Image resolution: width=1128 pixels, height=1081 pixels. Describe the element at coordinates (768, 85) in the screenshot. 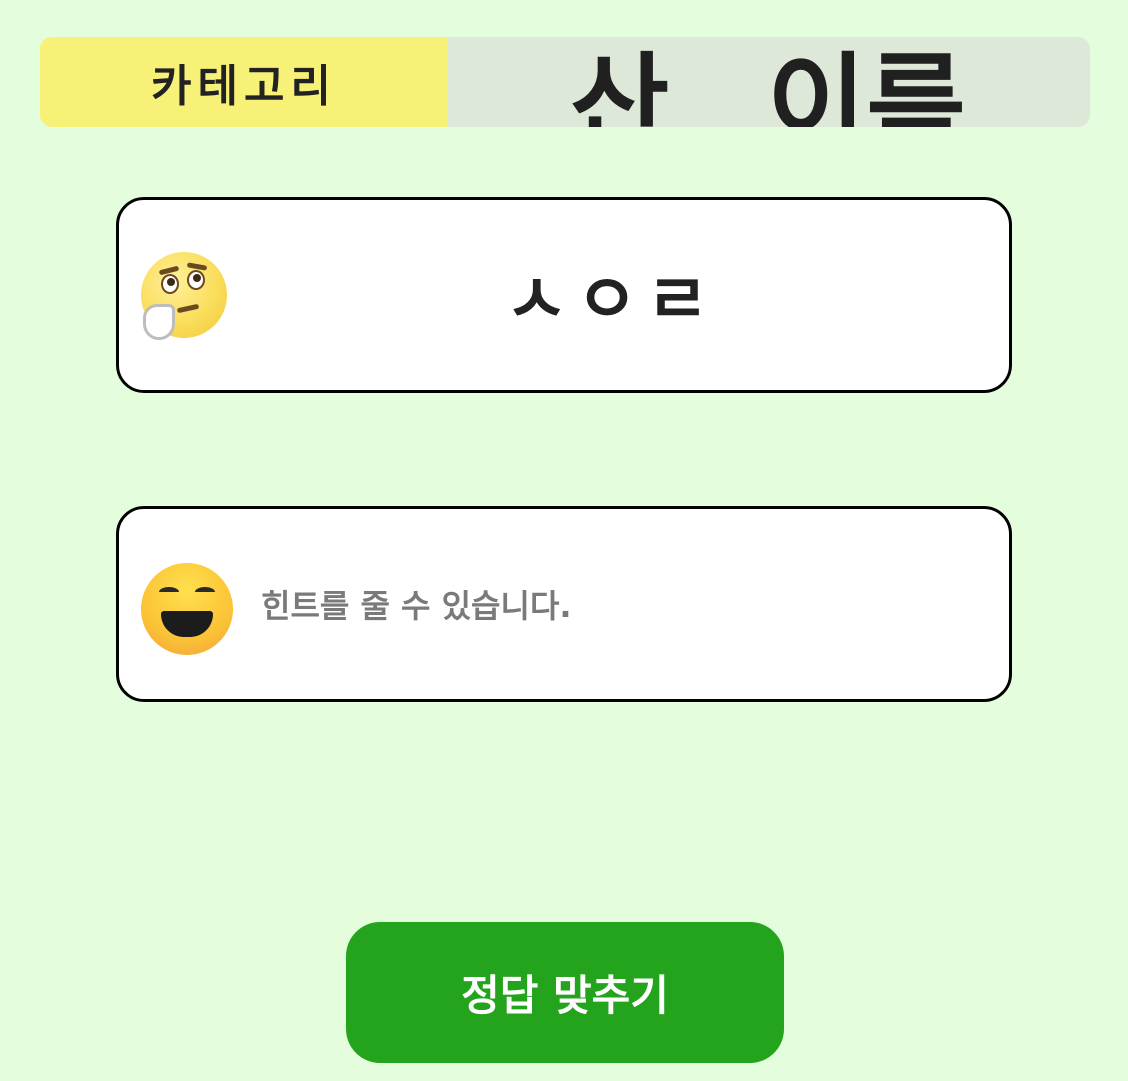

I see `category-title: 산 이름` at that location.